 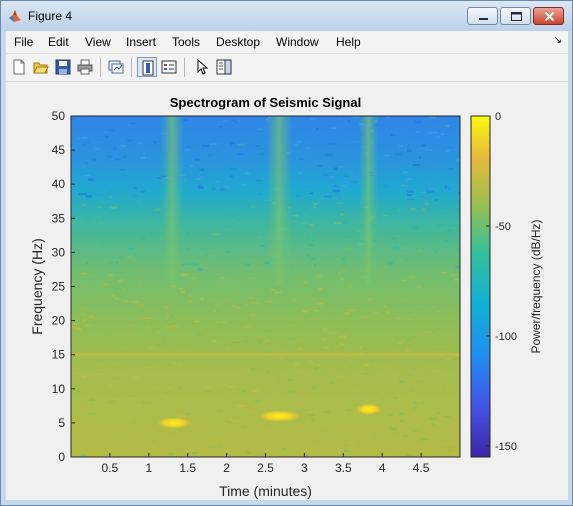 What do you see at coordinates (558, 40) in the screenshot?
I see `dock-arrow-icon: ↘` at bounding box center [558, 40].